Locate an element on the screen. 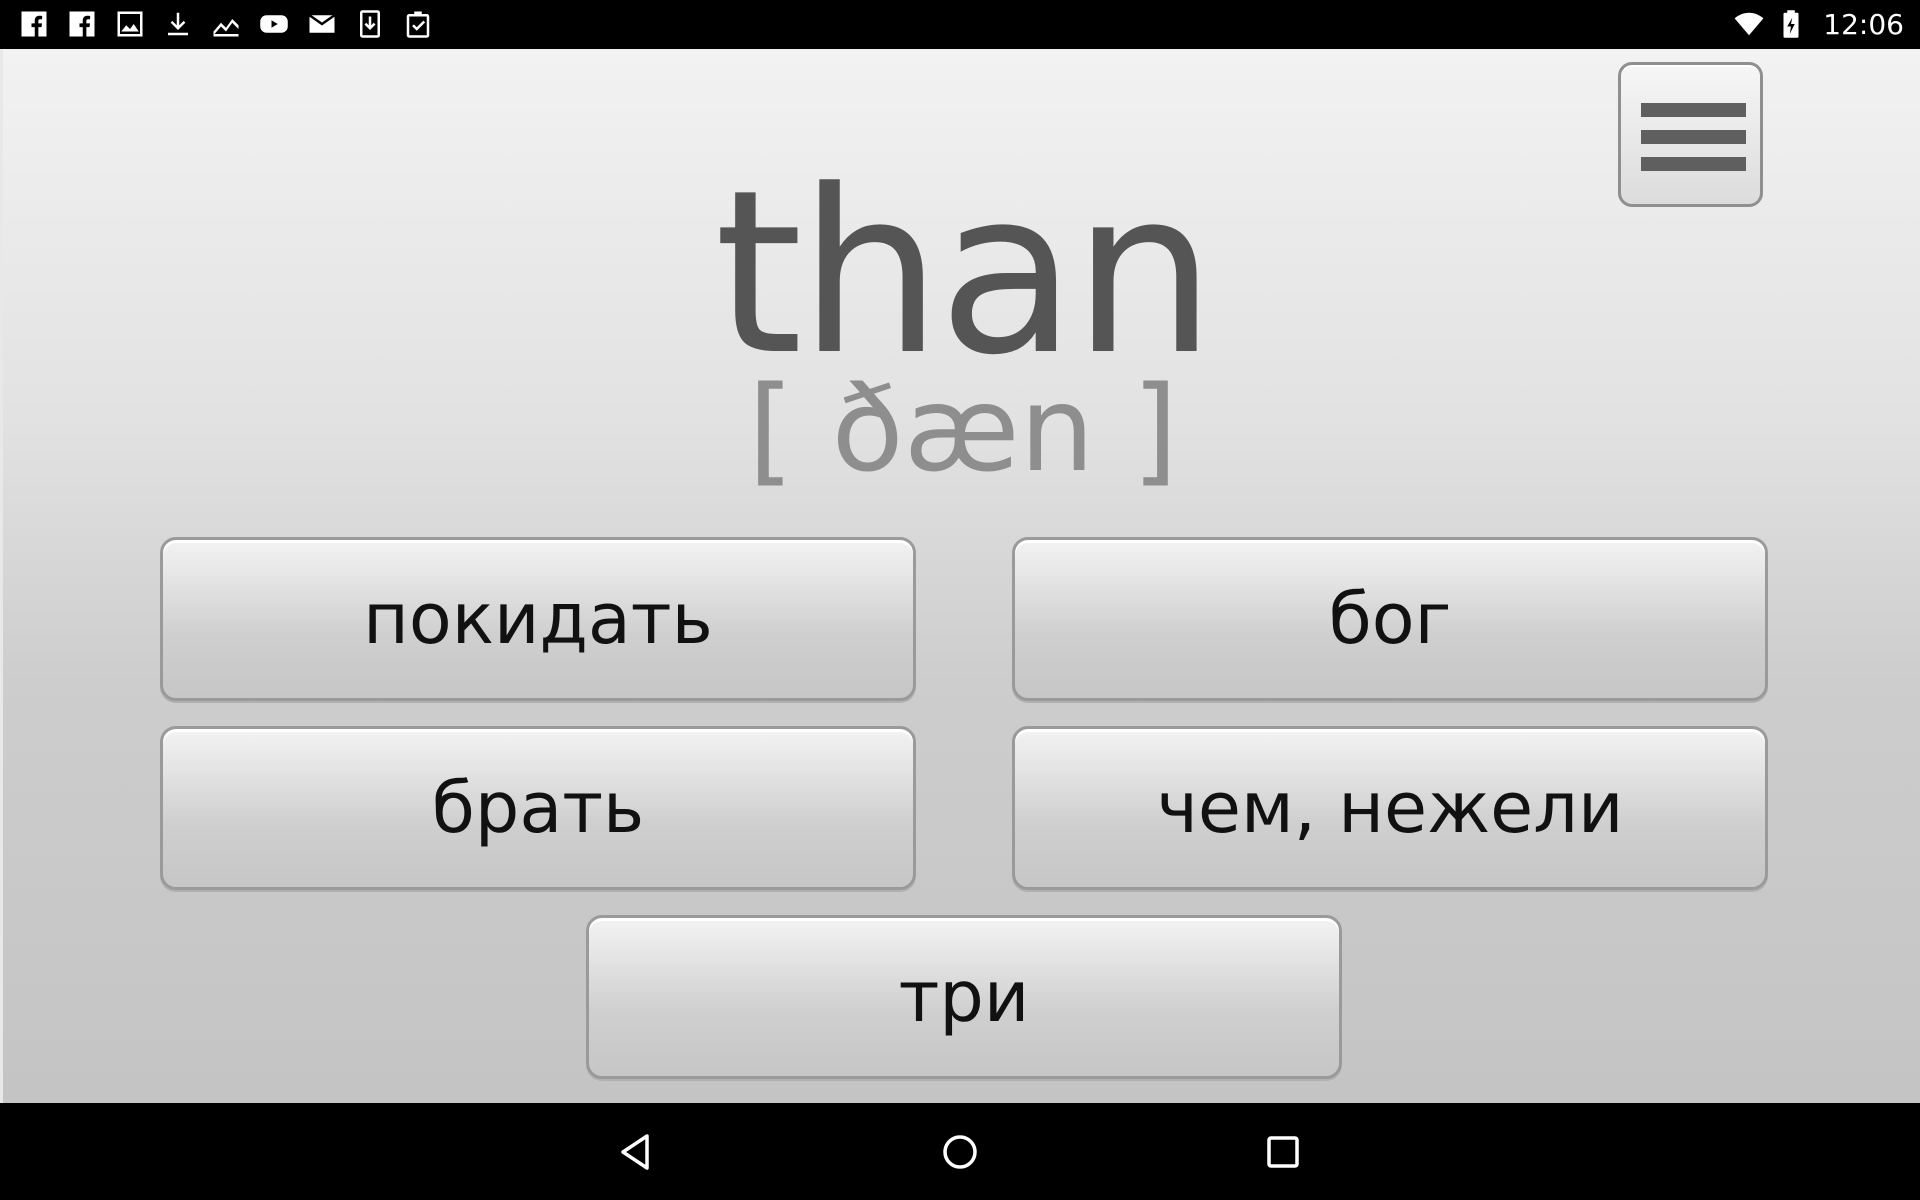  download-icon is located at coordinates (178, 24).